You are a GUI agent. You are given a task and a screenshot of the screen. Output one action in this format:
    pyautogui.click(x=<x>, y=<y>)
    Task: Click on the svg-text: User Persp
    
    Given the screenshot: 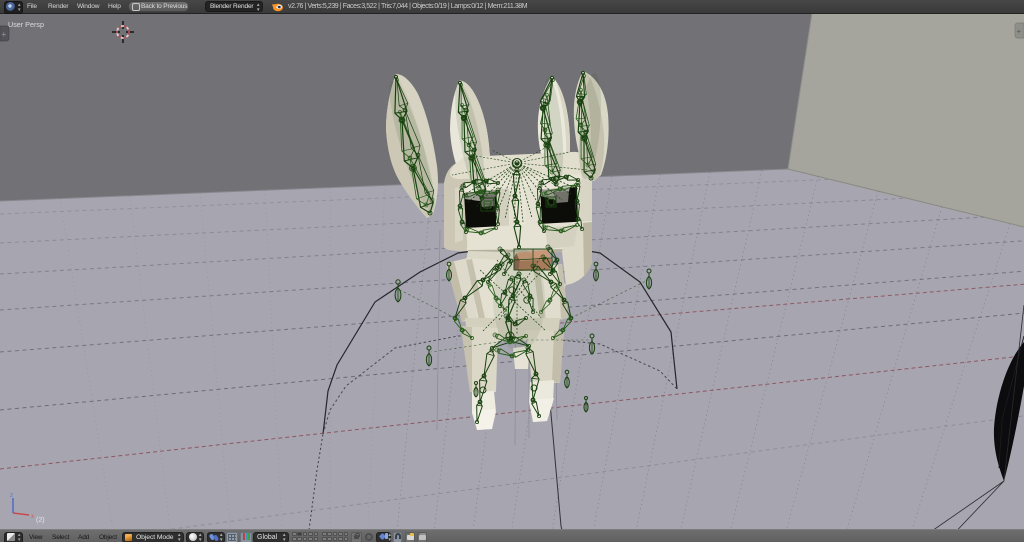 What is the action you would take?
    pyautogui.click(x=26, y=24)
    